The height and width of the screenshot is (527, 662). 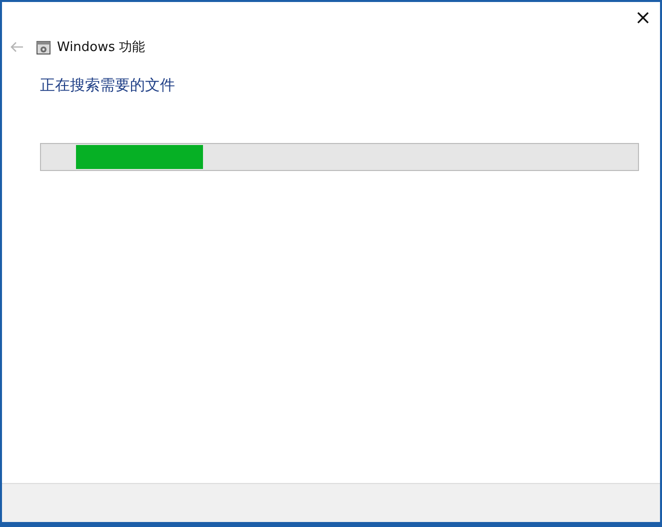 I want to click on window-app-icon, so click(x=43, y=47).